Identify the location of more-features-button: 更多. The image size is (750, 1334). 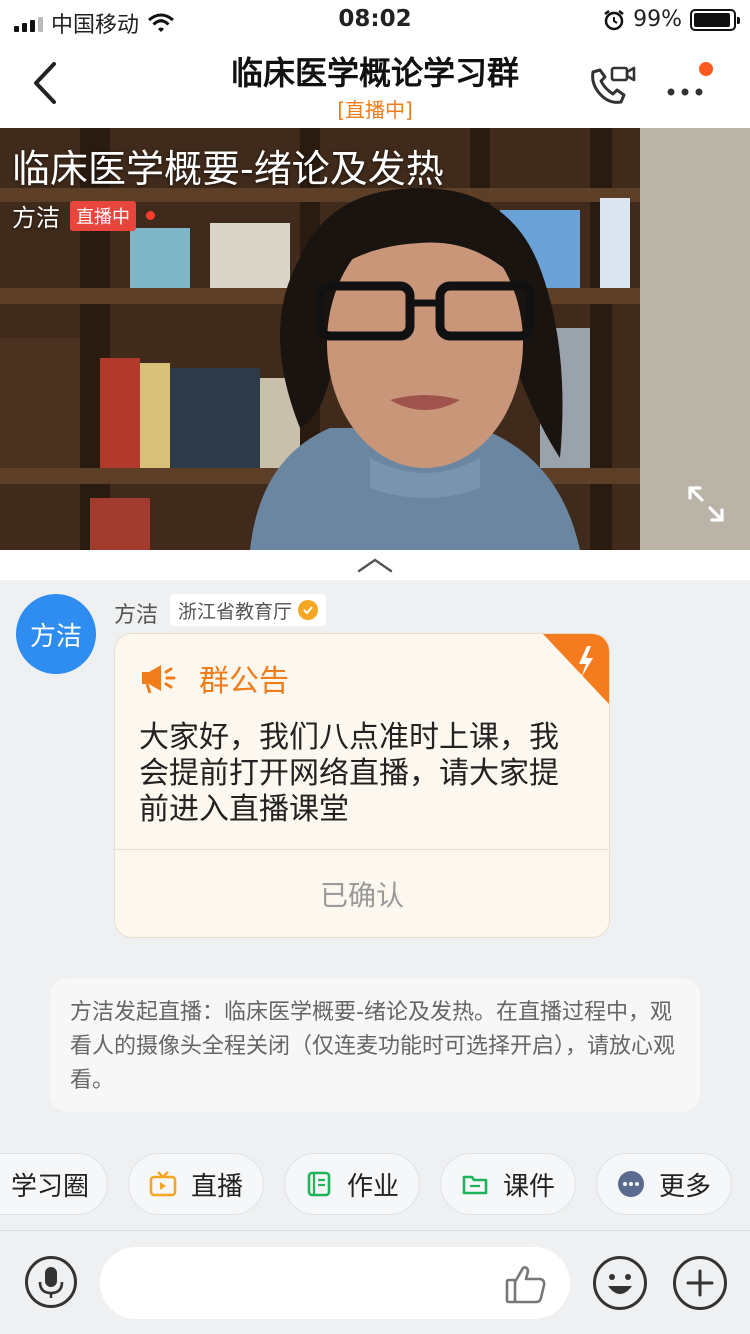
(664, 1184).